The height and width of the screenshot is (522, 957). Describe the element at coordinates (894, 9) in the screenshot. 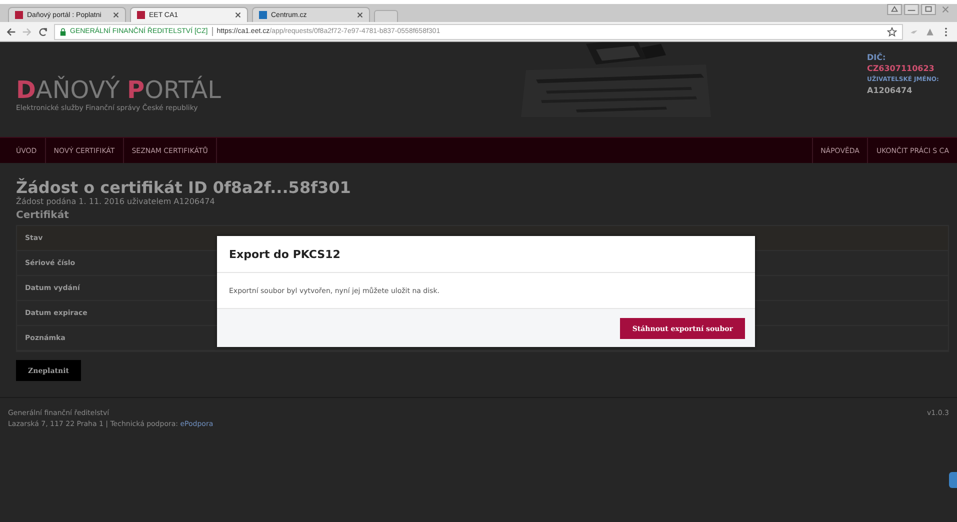

I see `profile-icon` at that location.